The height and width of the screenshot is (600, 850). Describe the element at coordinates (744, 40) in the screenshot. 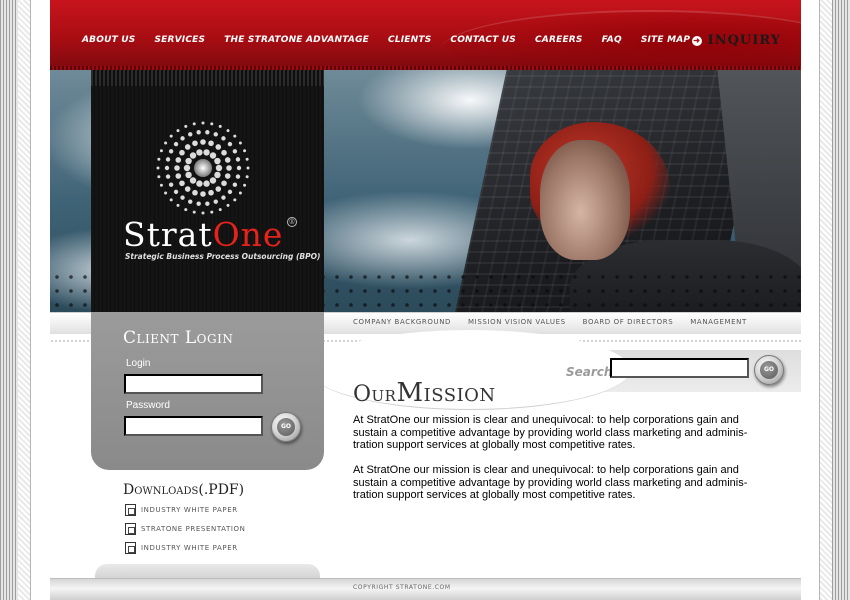

I see `inquiry-label: INQUIRY` at that location.